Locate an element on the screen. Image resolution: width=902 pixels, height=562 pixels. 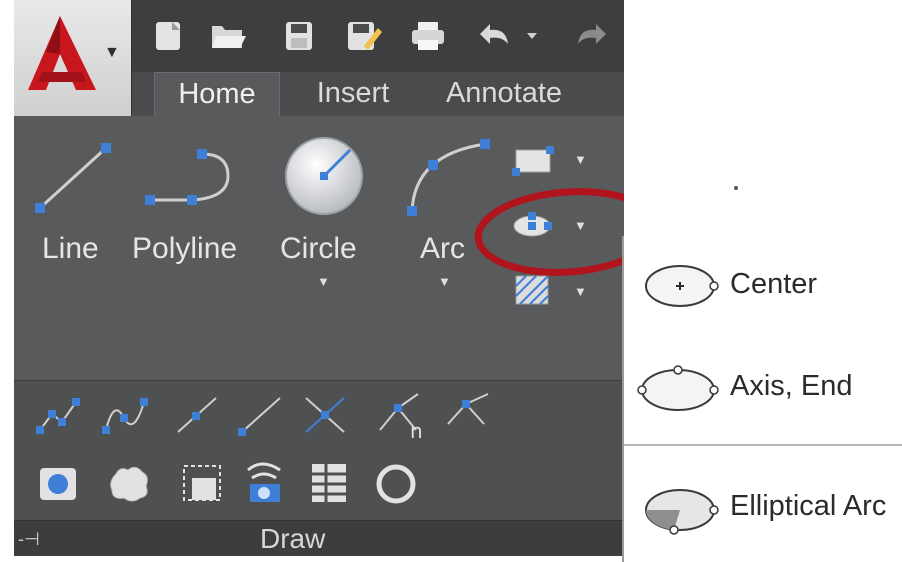
open-folder-icon is located at coordinates (228, 35).